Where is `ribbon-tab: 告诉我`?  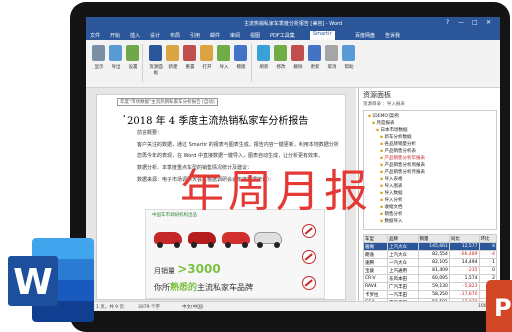
ribbon-tab: 告诉我 is located at coordinates (392, 35).